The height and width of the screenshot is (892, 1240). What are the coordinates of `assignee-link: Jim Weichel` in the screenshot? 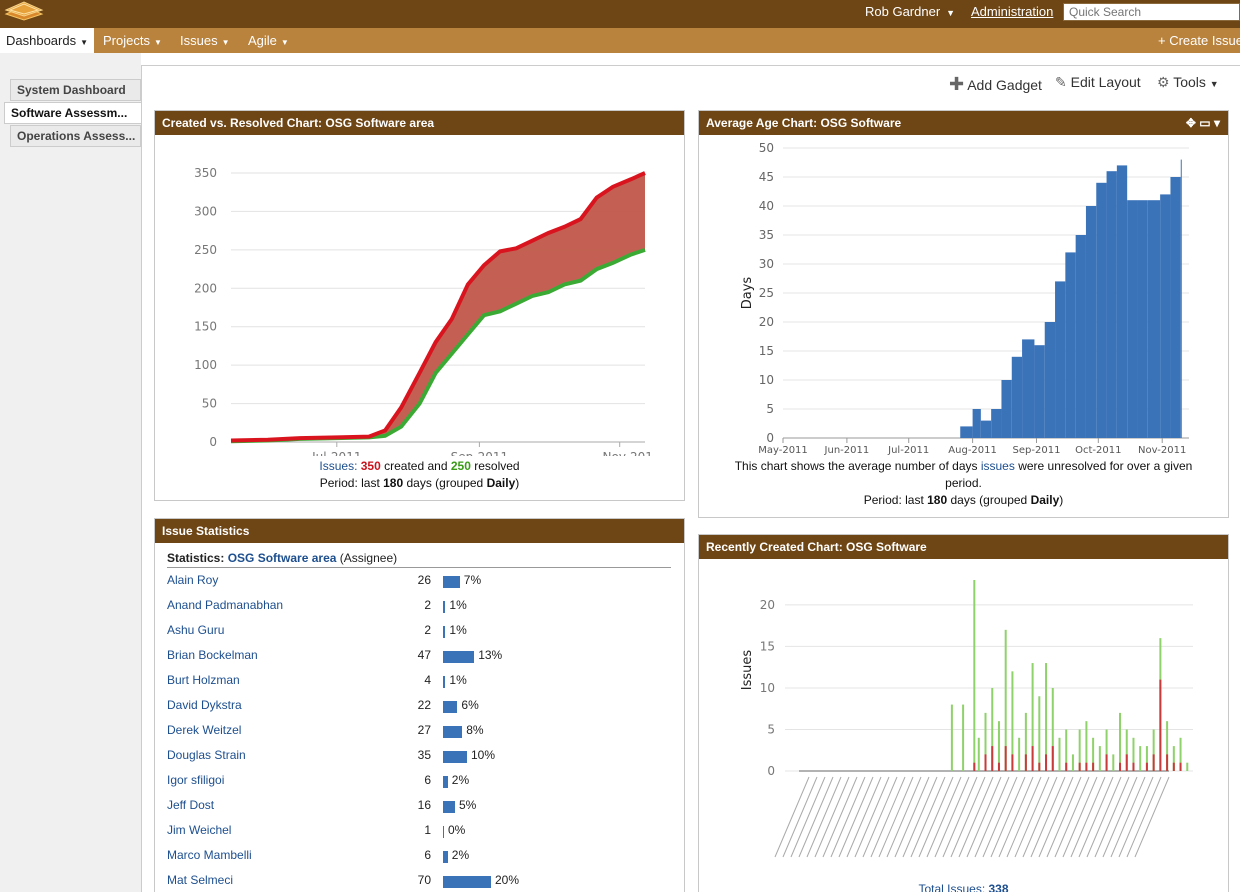 It's located at (199, 830).